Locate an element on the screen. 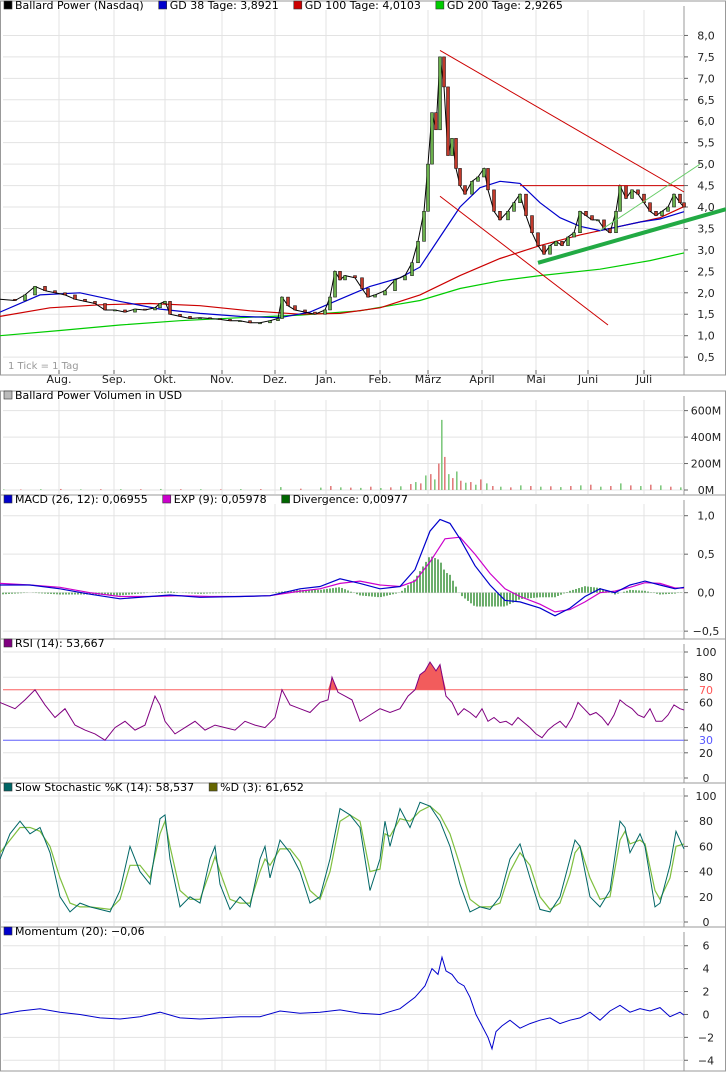 The height and width of the screenshot is (1072, 726). price-tick-label-5: 3,0 is located at coordinates (706, 250).